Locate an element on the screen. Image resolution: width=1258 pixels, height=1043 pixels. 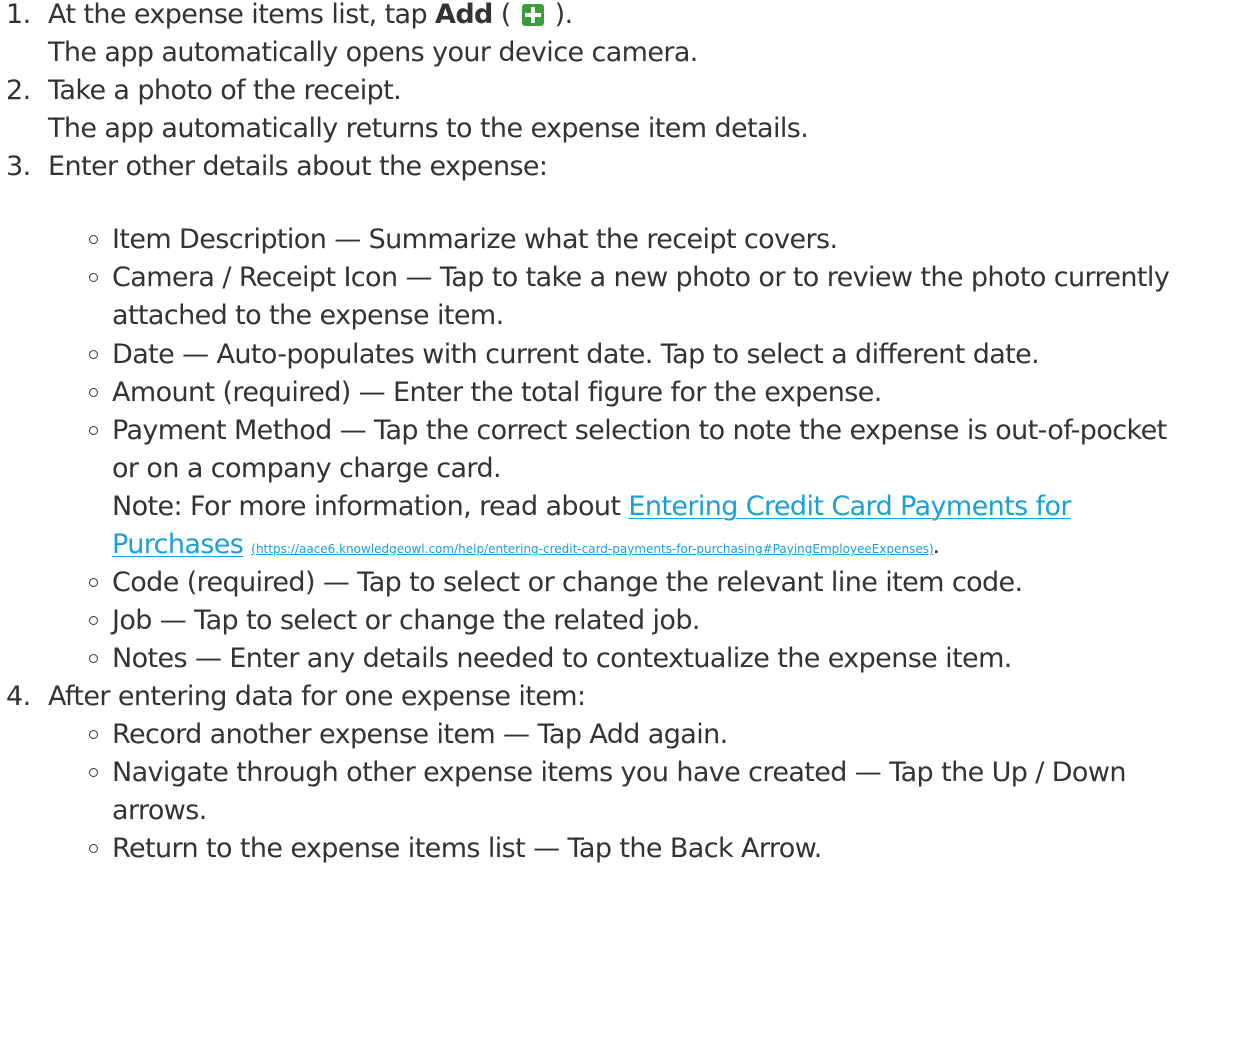
step-number: 3. is located at coordinates (18, 166).